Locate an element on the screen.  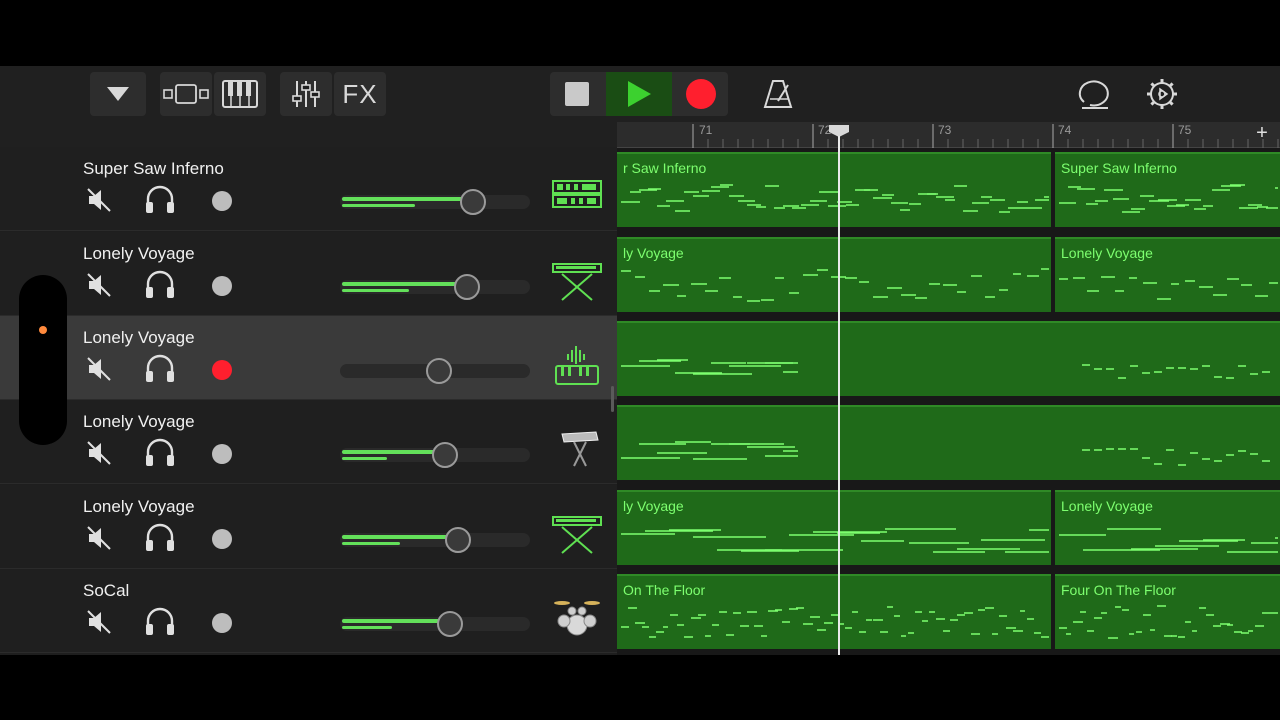
mixer-sliders-icon is located at coordinates (306, 94).